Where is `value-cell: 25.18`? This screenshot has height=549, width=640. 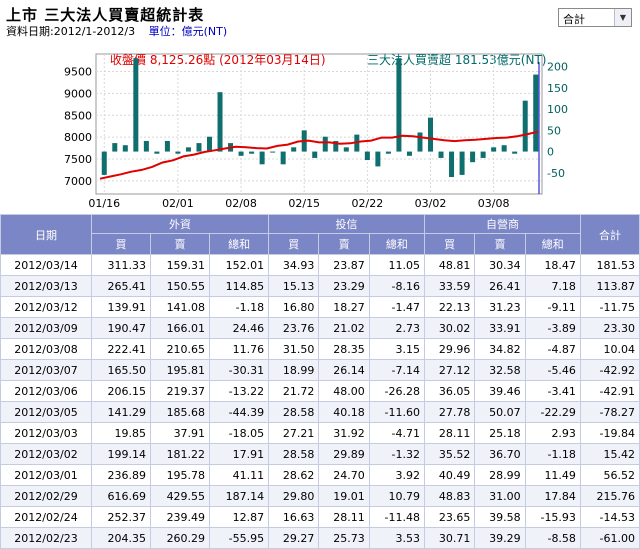 value-cell: 25.18 is located at coordinates (500, 433).